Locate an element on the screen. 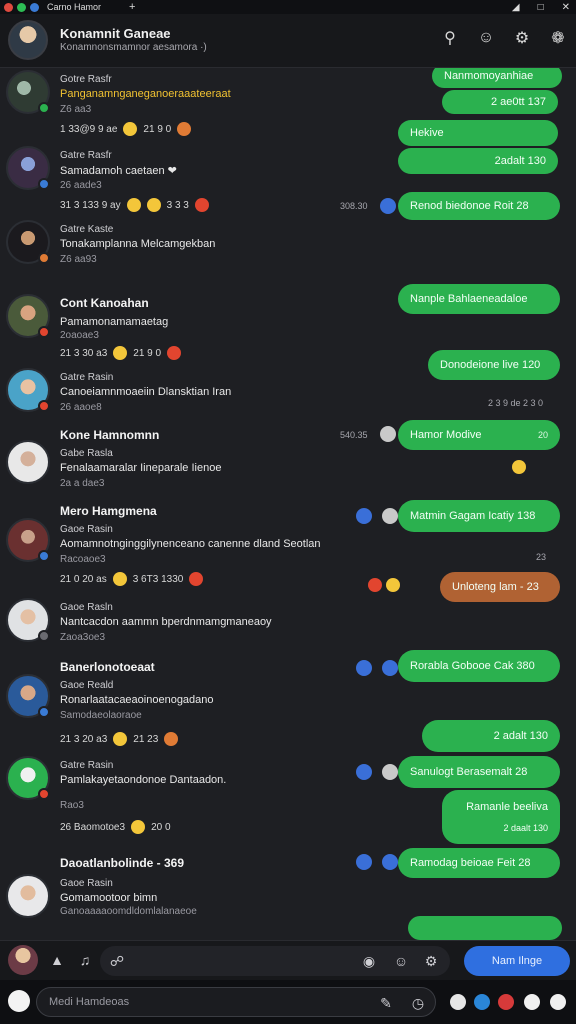  timestamp: 20 is located at coordinates (542, 435).